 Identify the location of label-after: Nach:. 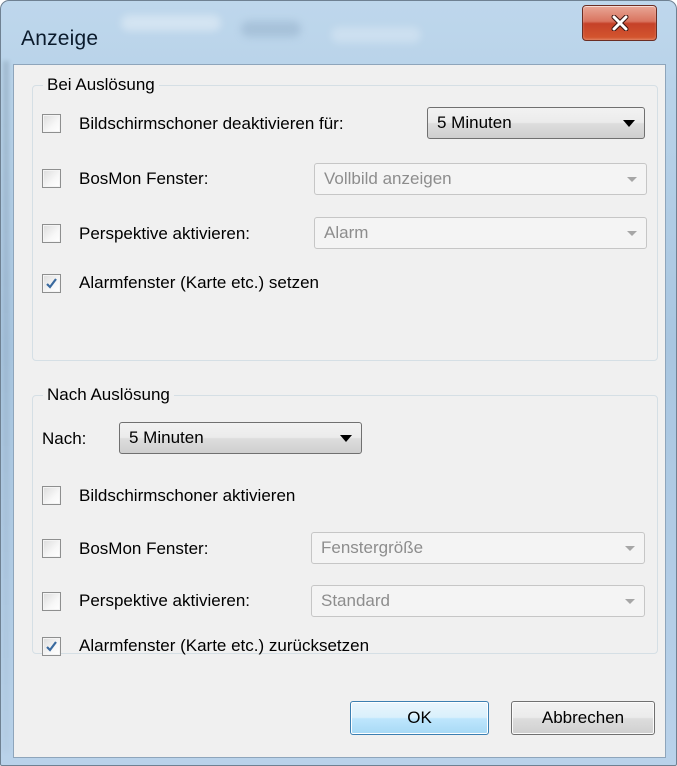
(64, 438).